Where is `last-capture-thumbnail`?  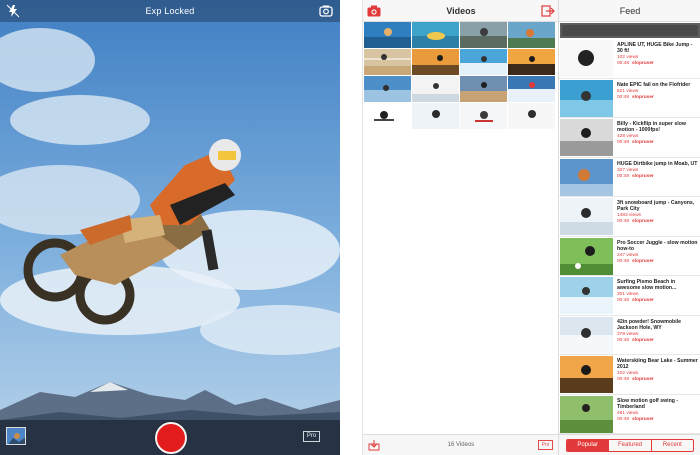 last-capture-thumbnail is located at coordinates (16, 436).